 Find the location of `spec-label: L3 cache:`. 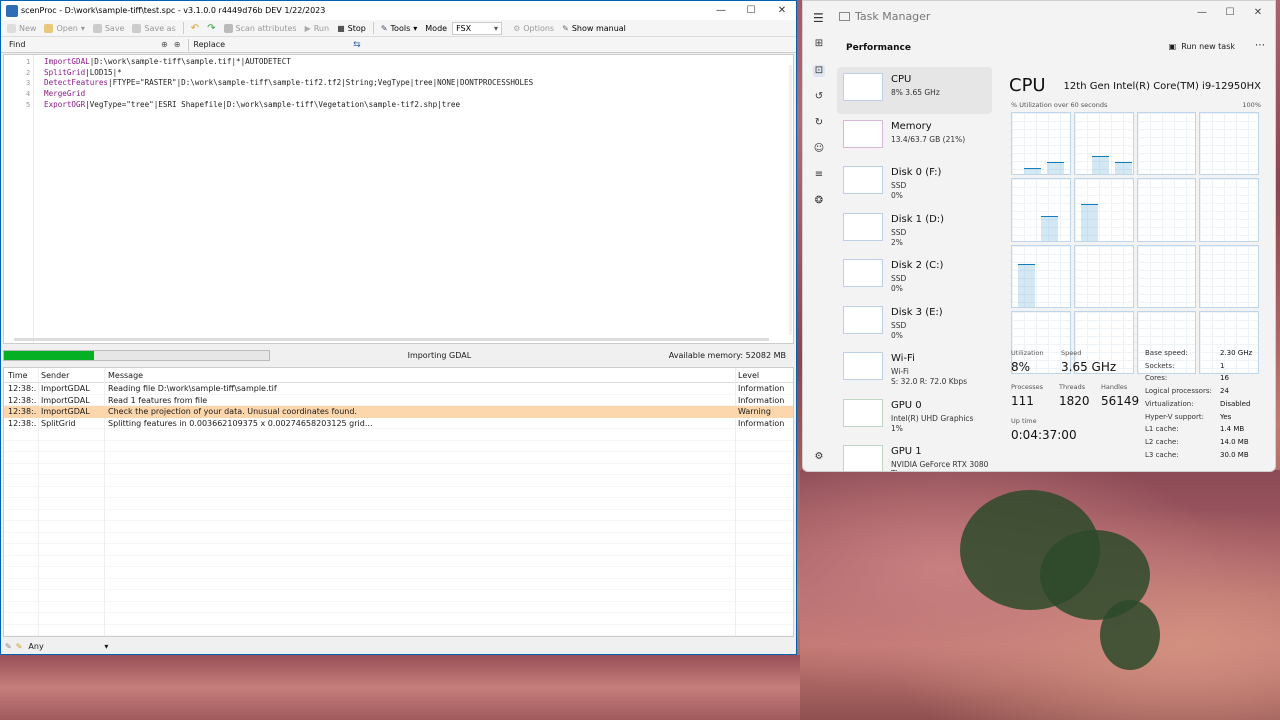

spec-label: L3 cache: is located at coordinates (1162, 454).